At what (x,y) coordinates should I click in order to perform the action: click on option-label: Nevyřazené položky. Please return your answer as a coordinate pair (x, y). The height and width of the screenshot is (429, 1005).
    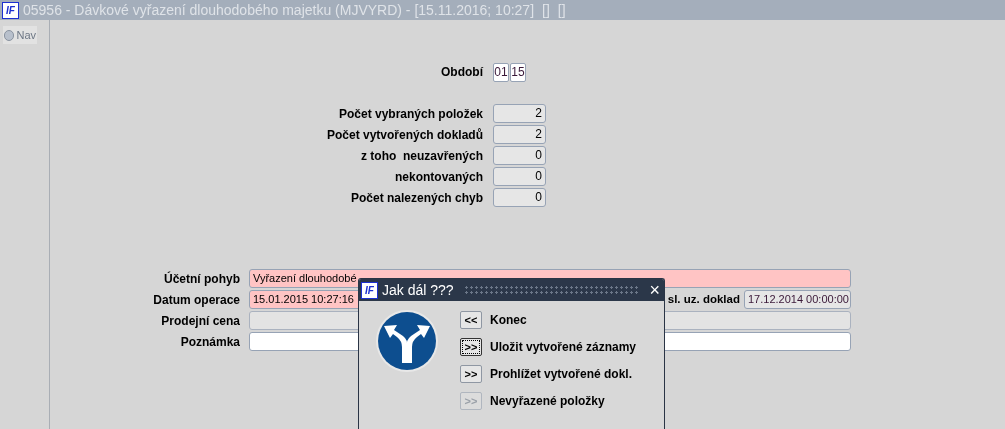
    Looking at the image, I should click on (547, 401).